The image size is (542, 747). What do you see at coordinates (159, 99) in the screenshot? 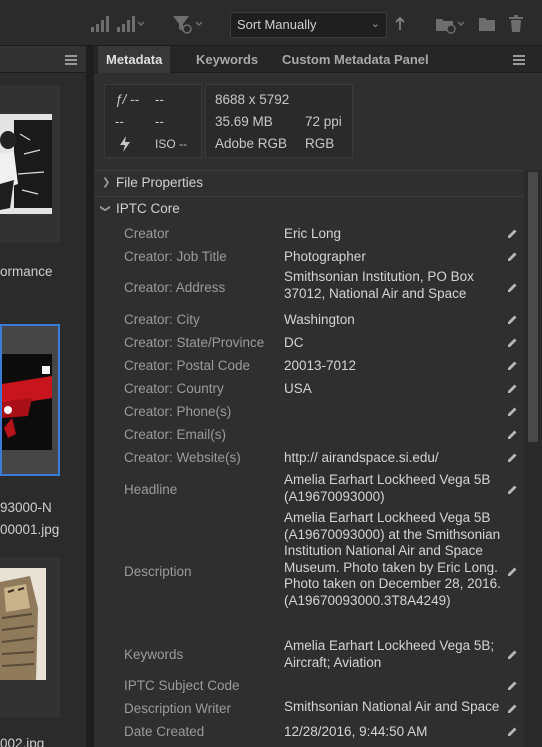
I see `shutter-value: --` at bounding box center [159, 99].